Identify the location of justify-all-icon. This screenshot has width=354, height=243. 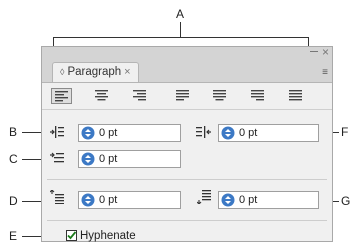
(295, 95).